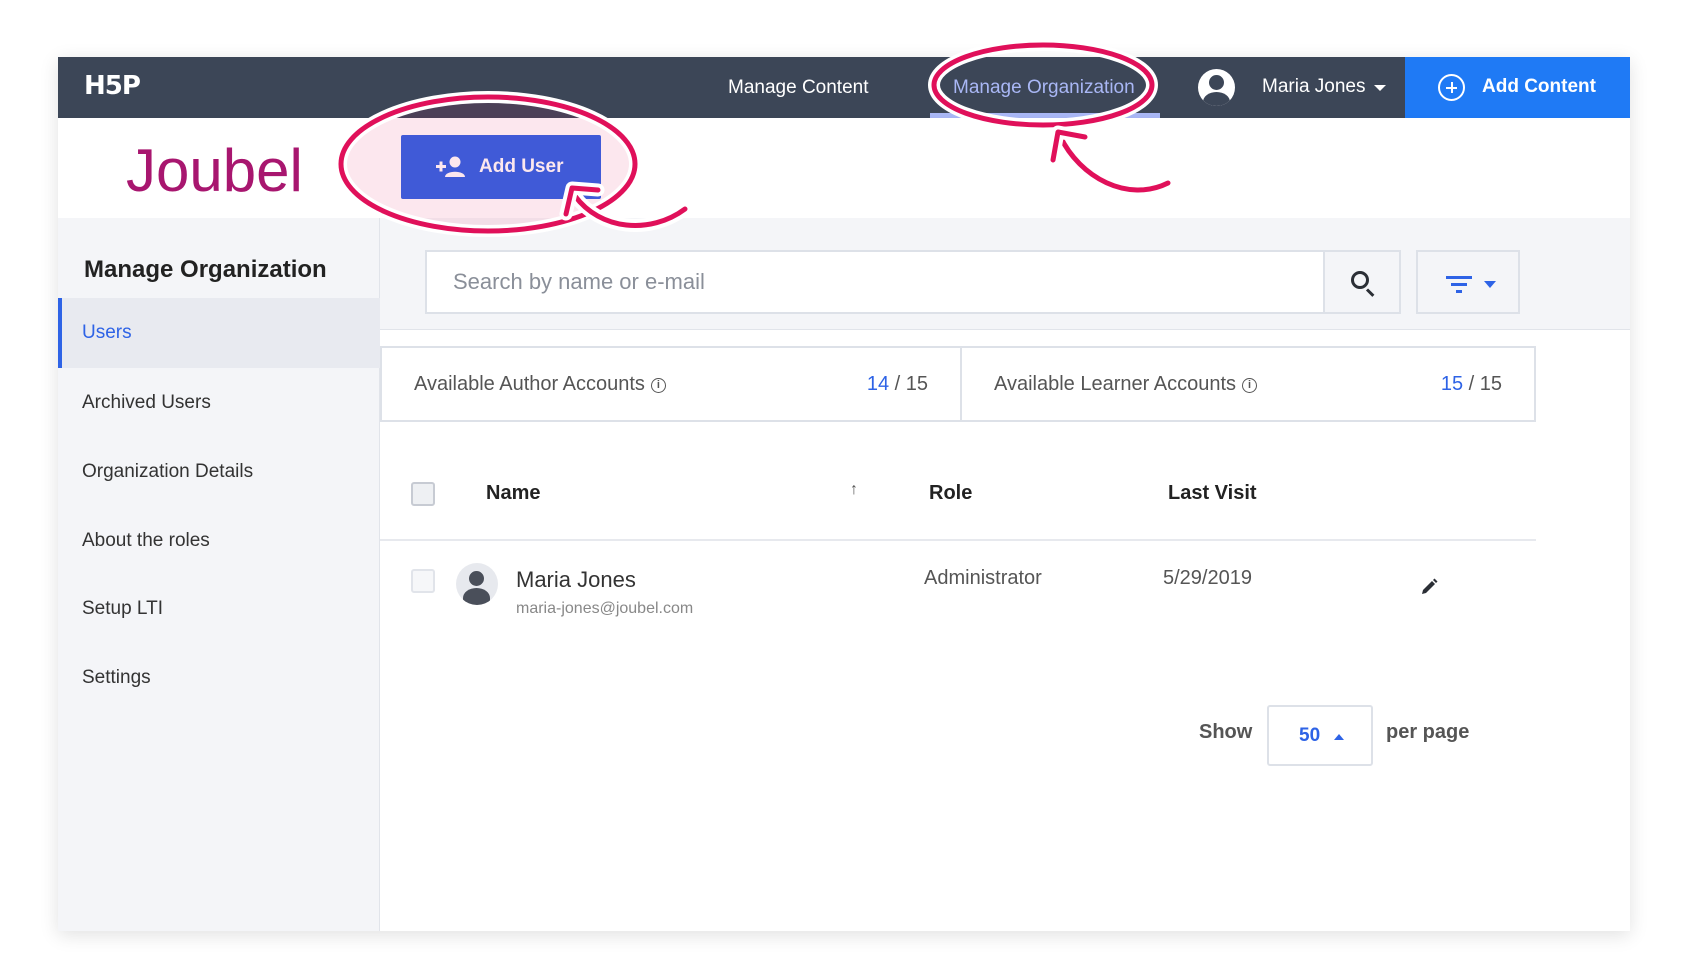 The image size is (1682, 967). What do you see at coordinates (983, 578) in the screenshot?
I see `row-user-role: Administrator` at bounding box center [983, 578].